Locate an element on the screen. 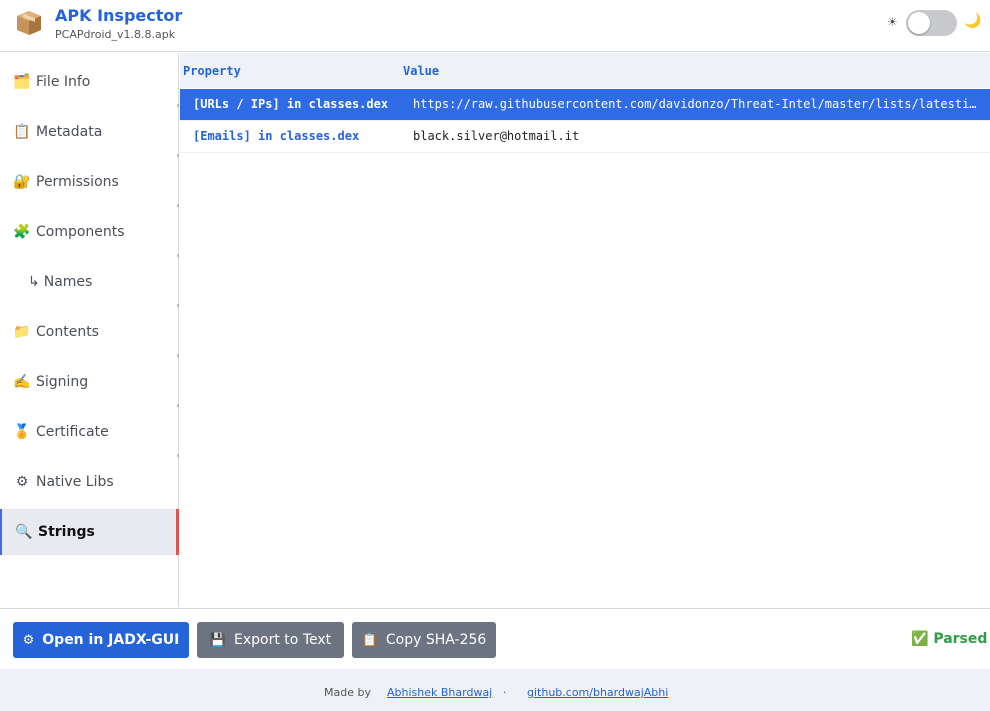 This screenshot has width=990, height=711. copy-sha256-button: 📋 Copy SHA-256 is located at coordinates (424, 640).